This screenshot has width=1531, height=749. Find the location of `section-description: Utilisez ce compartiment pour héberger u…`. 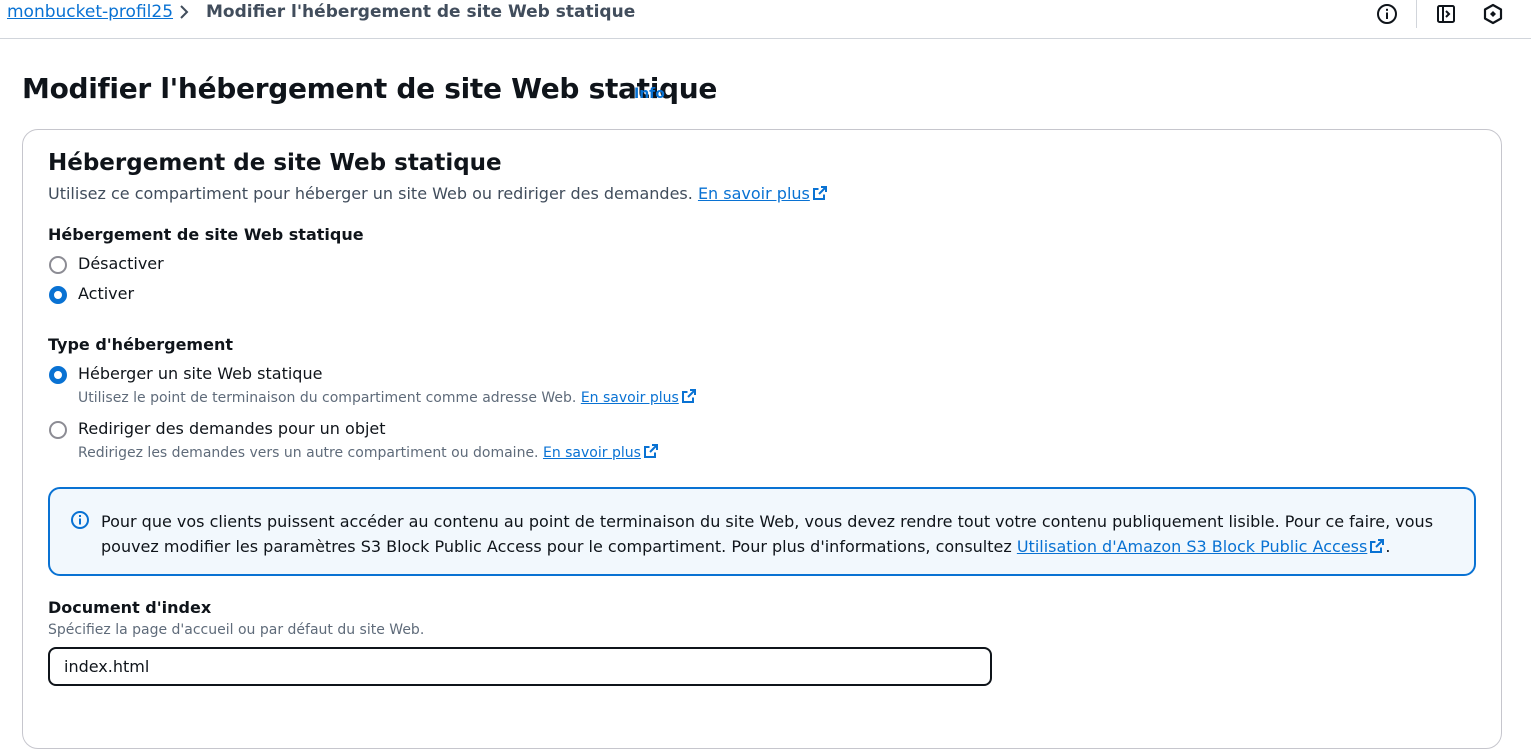

section-description: Utilisez ce compartiment pour héberger u… is located at coordinates (438, 193).